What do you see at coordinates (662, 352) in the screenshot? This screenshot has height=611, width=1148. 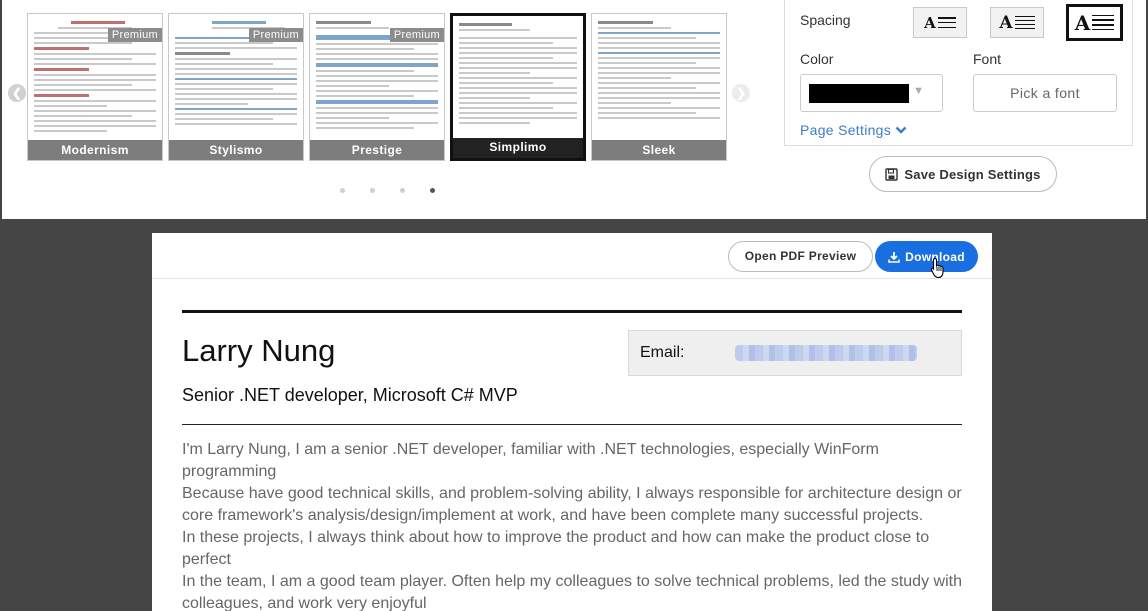 I see `email-label: Email:` at bounding box center [662, 352].